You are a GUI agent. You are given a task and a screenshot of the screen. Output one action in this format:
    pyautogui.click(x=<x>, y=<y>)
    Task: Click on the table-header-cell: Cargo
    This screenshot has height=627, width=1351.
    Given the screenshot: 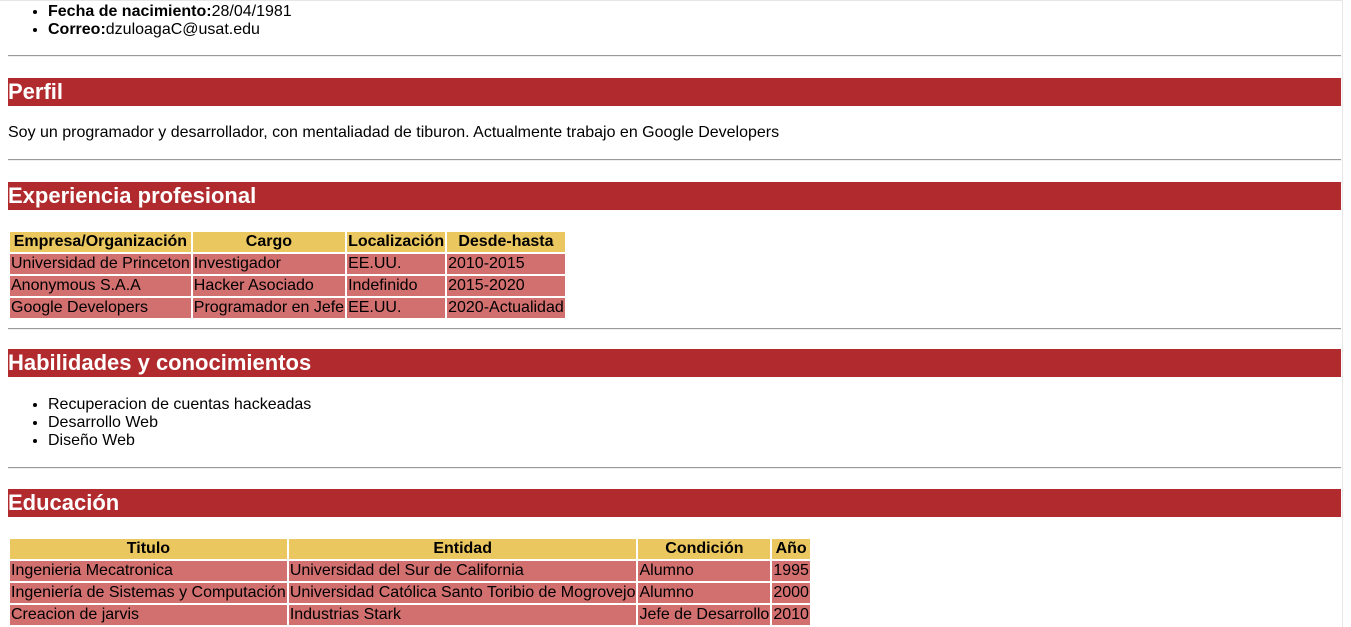 What is the action you would take?
    pyautogui.click(x=269, y=242)
    